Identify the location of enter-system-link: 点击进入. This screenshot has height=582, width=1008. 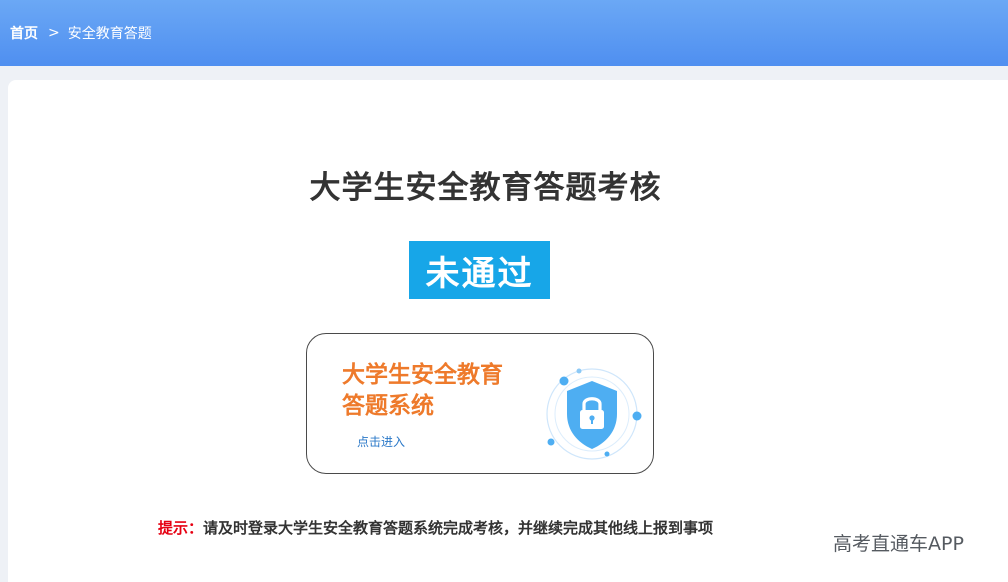
(381, 441).